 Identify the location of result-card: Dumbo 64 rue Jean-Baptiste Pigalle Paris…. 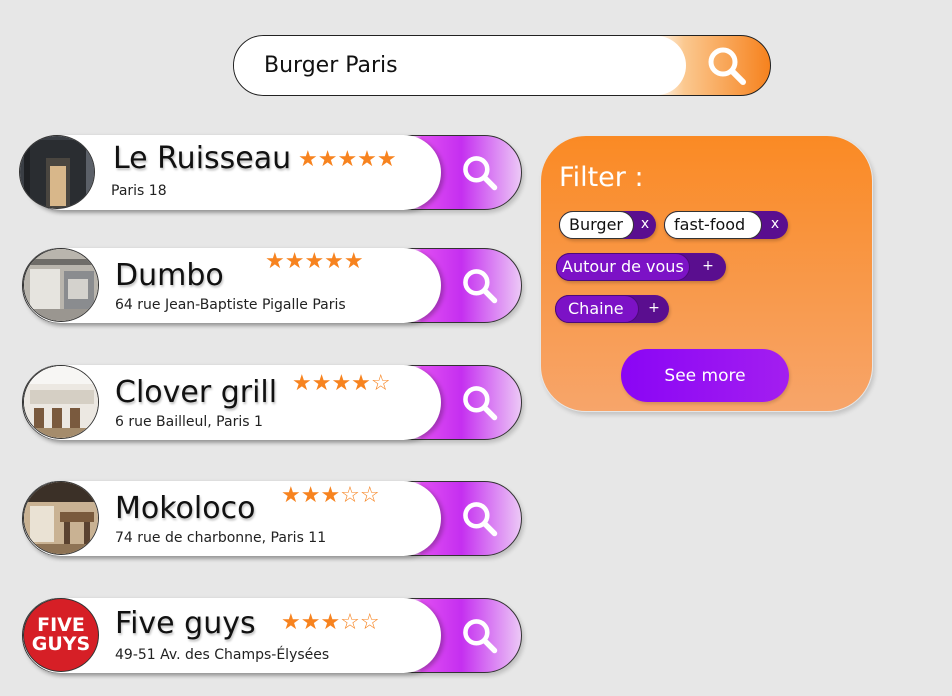
(272, 285).